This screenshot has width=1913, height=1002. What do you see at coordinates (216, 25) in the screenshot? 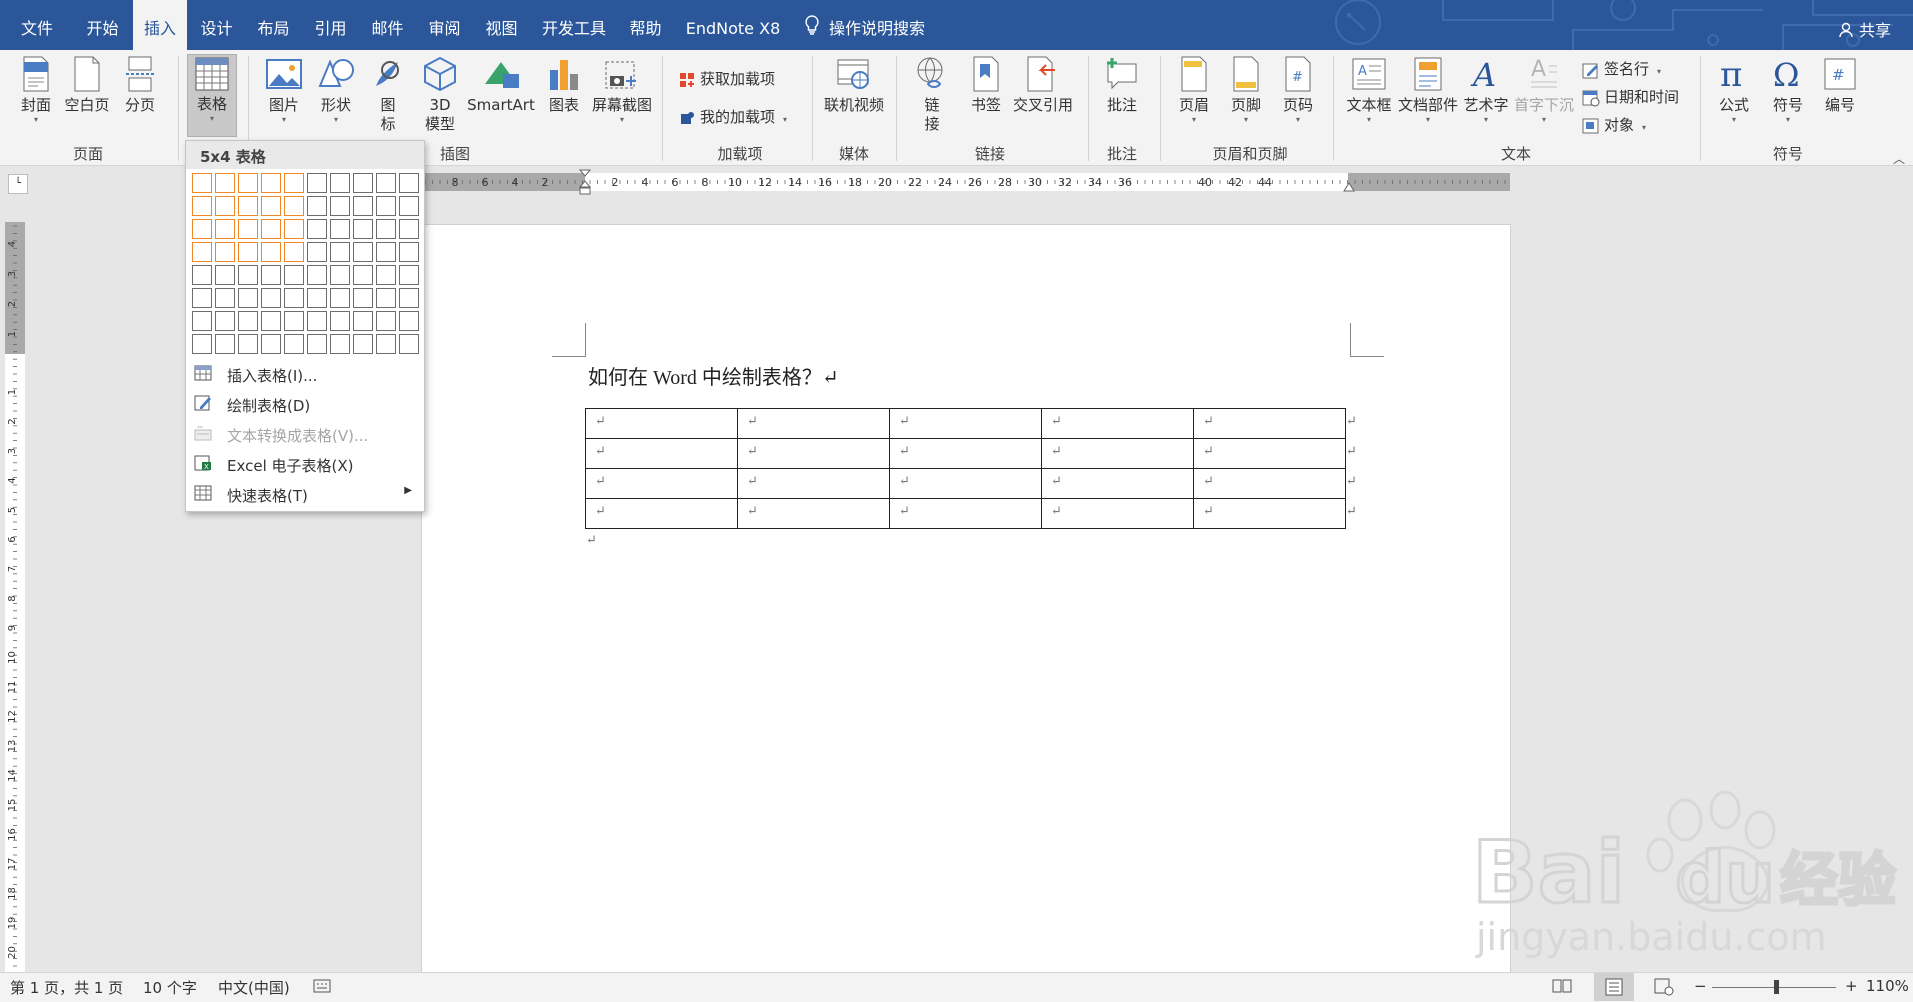
I see `tab-design: 设计` at bounding box center [216, 25].